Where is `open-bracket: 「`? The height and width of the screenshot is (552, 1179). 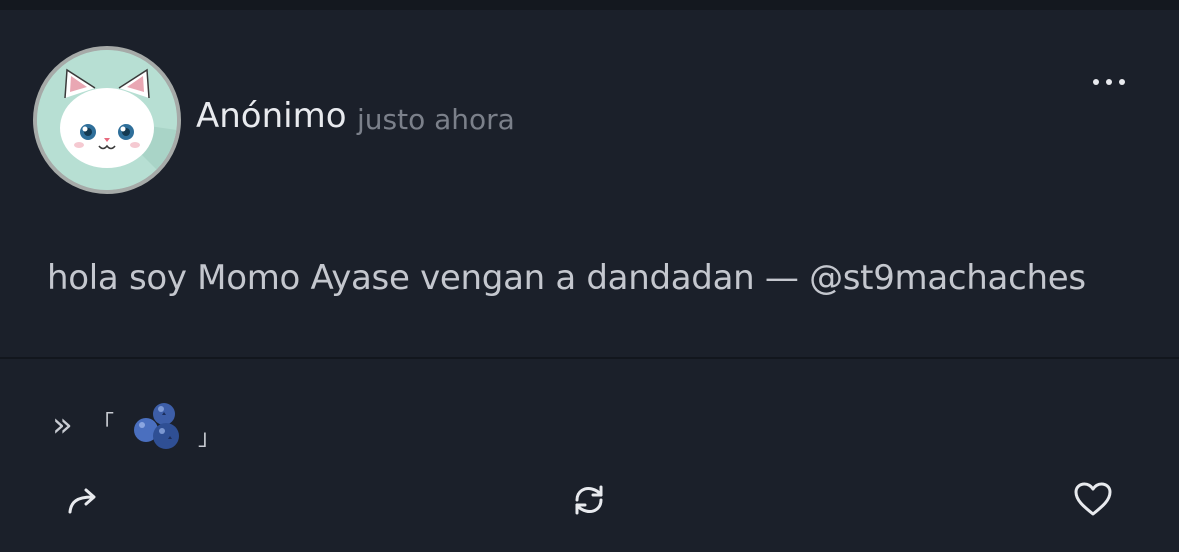 open-bracket: 「 is located at coordinates (103, 424).